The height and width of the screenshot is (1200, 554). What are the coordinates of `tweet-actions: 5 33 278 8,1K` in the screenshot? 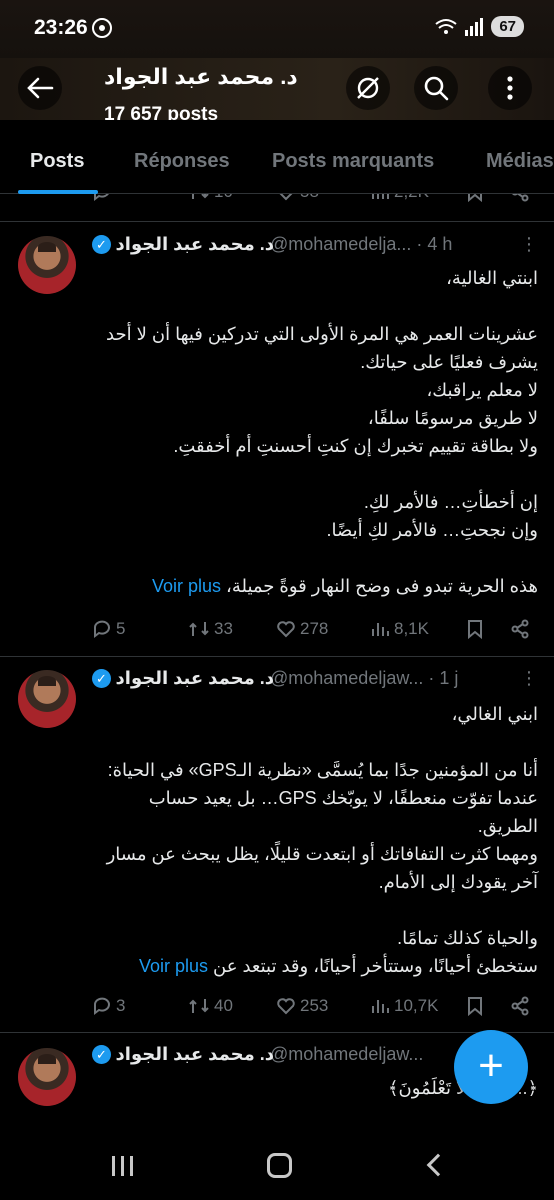 It's located at (314, 631).